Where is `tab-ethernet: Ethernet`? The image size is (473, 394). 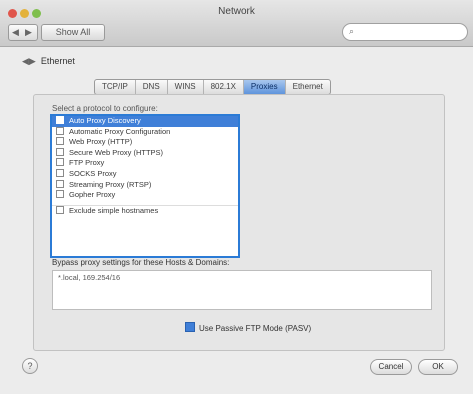 tab-ethernet: Ethernet is located at coordinates (308, 87).